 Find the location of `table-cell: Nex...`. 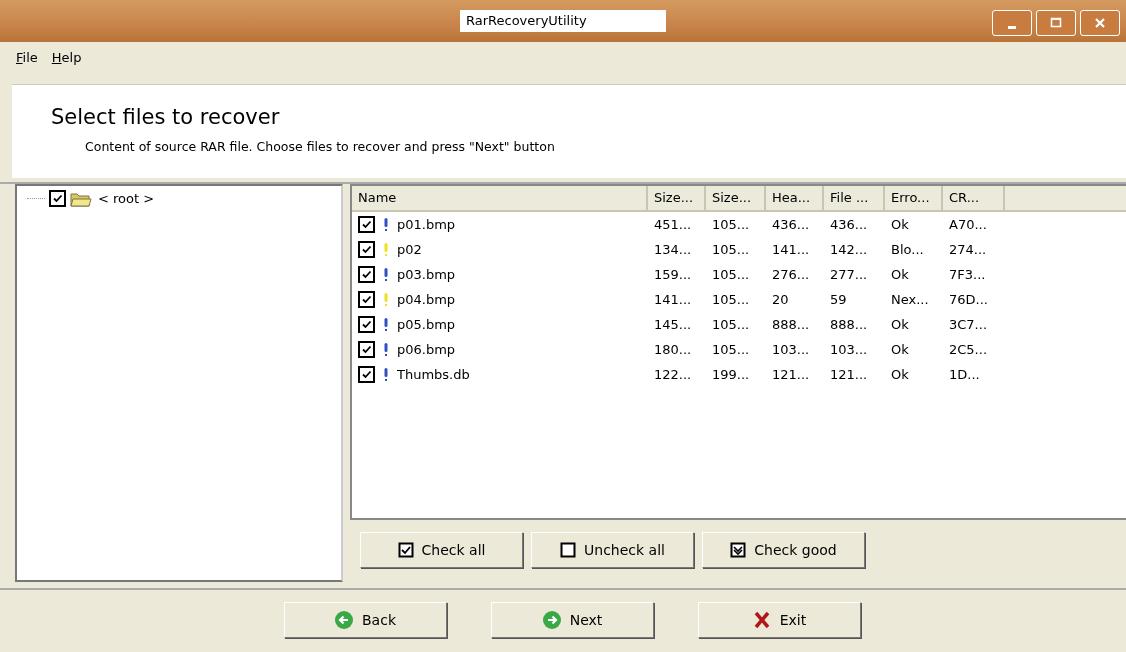

table-cell: Nex... is located at coordinates (910, 299).